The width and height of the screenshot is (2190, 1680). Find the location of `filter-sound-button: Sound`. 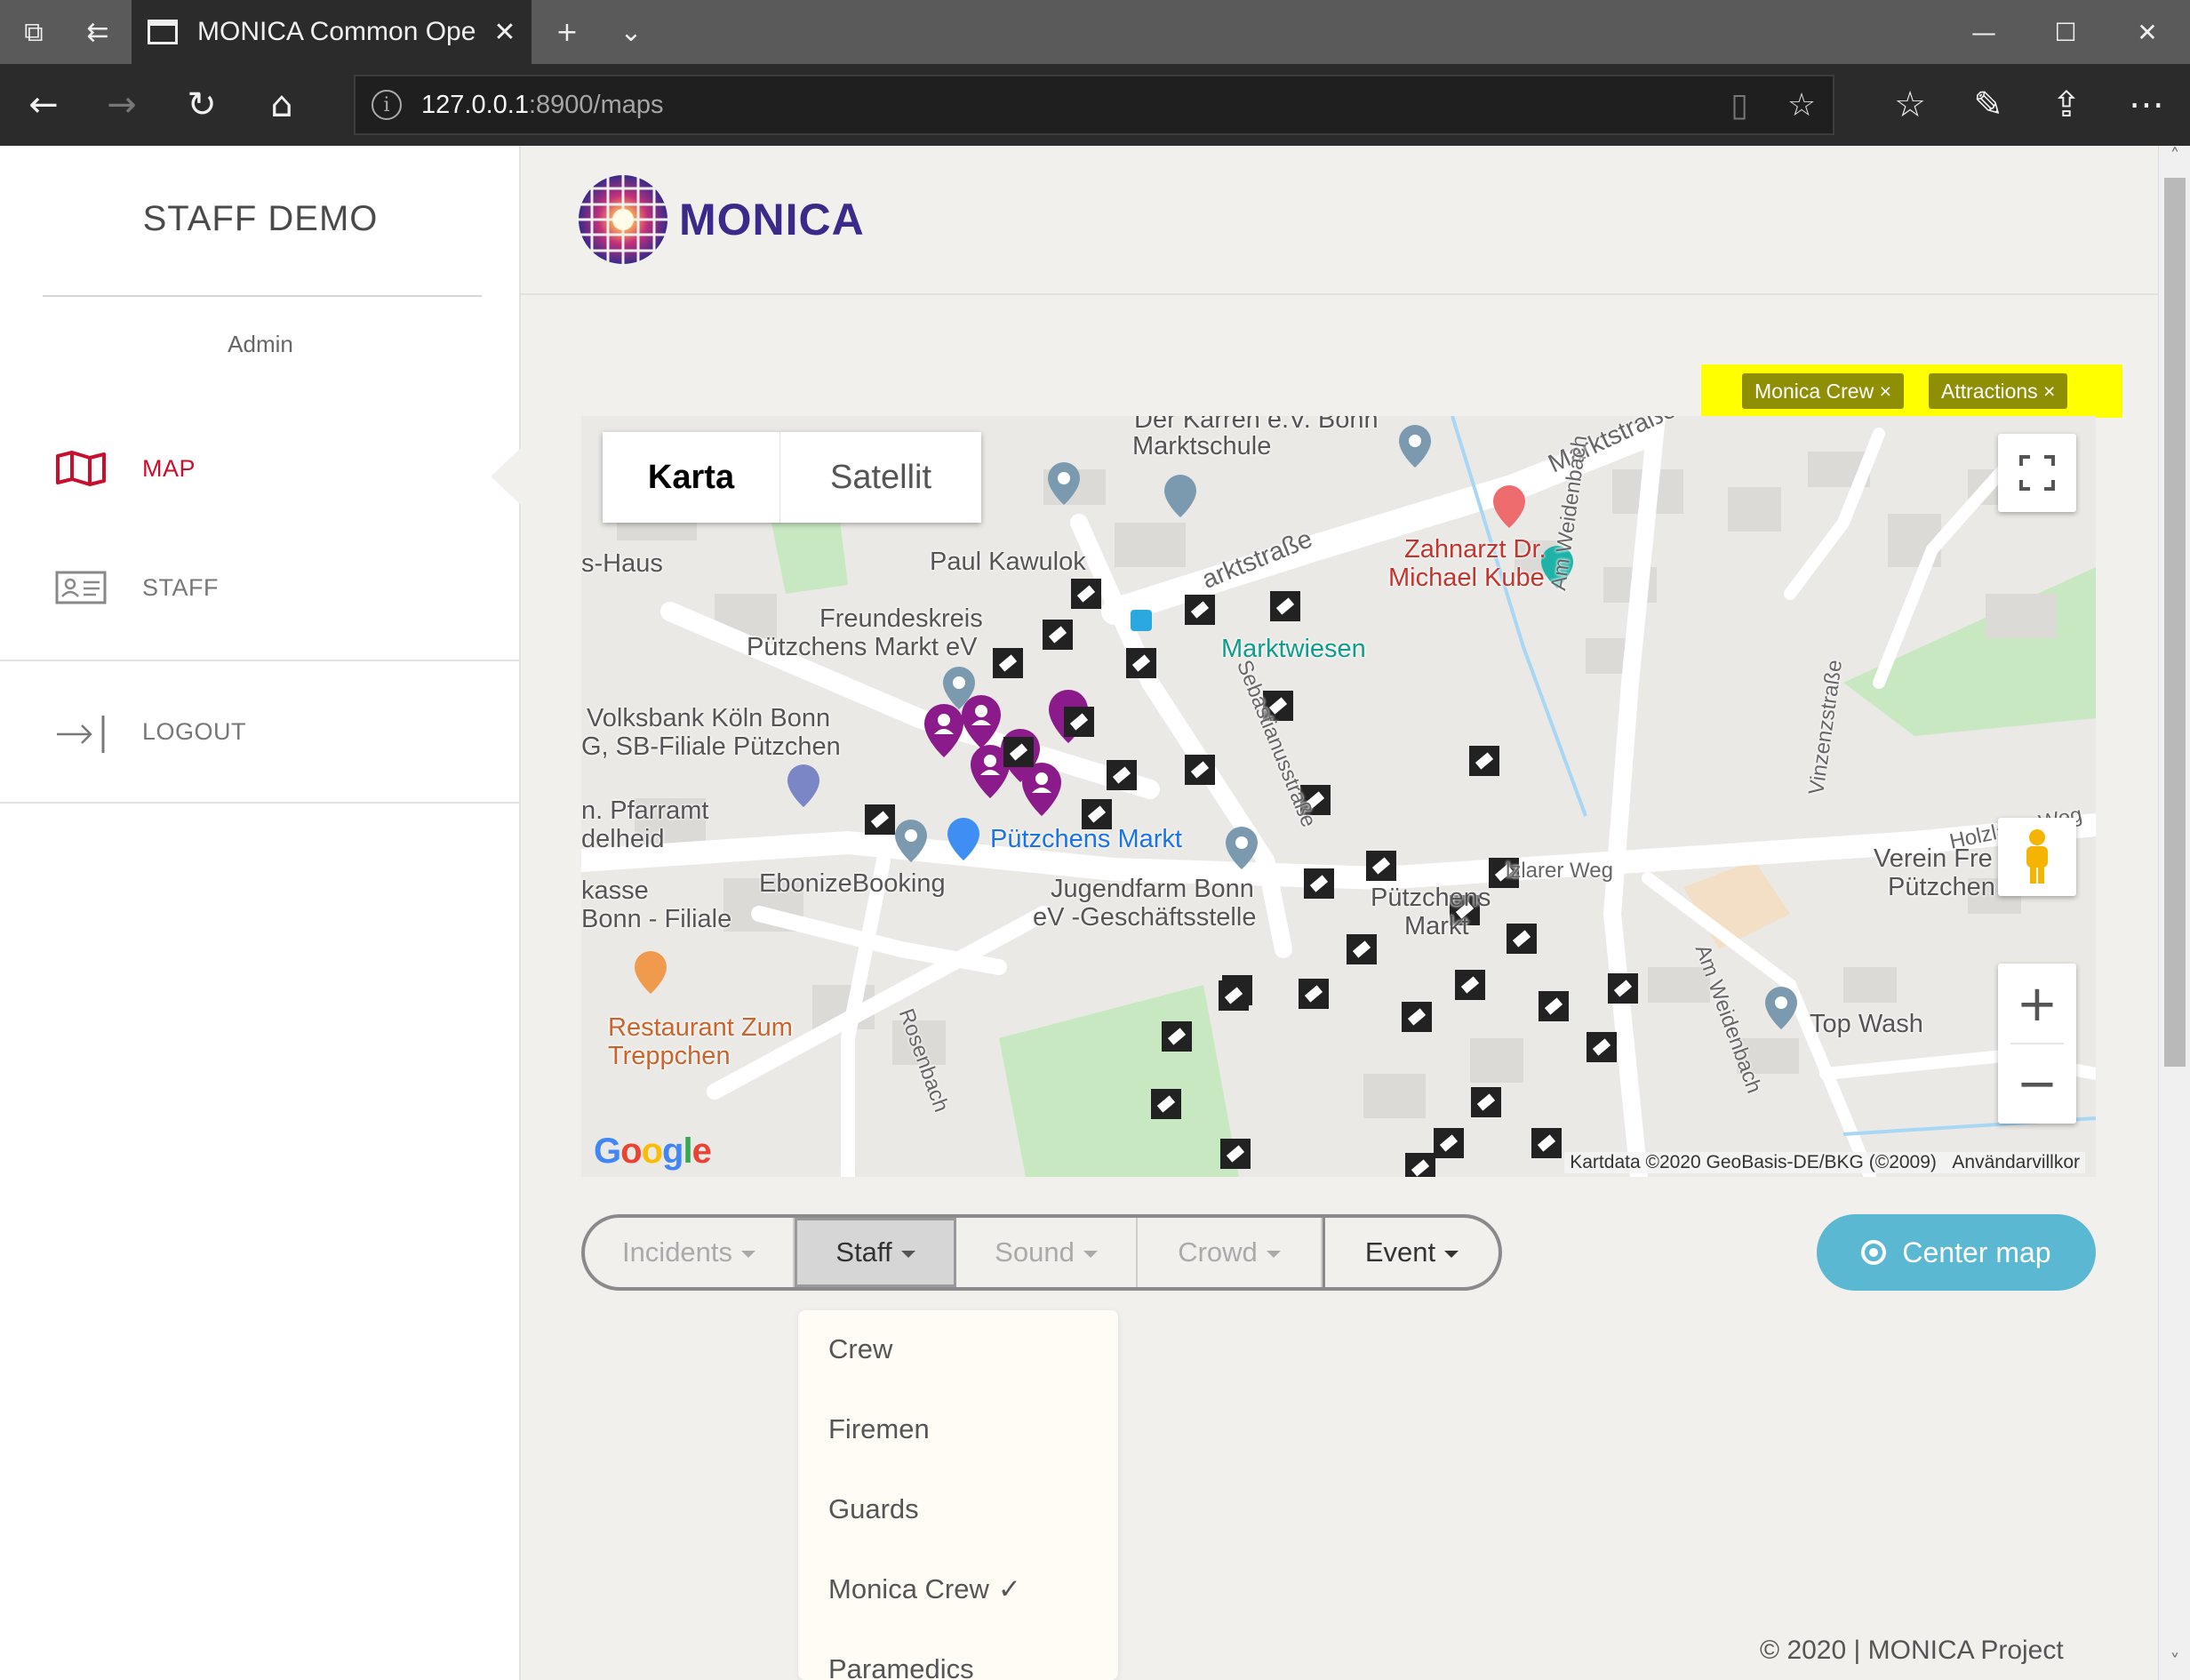

filter-sound-button: Sound is located at coordinates (1047, 1252).